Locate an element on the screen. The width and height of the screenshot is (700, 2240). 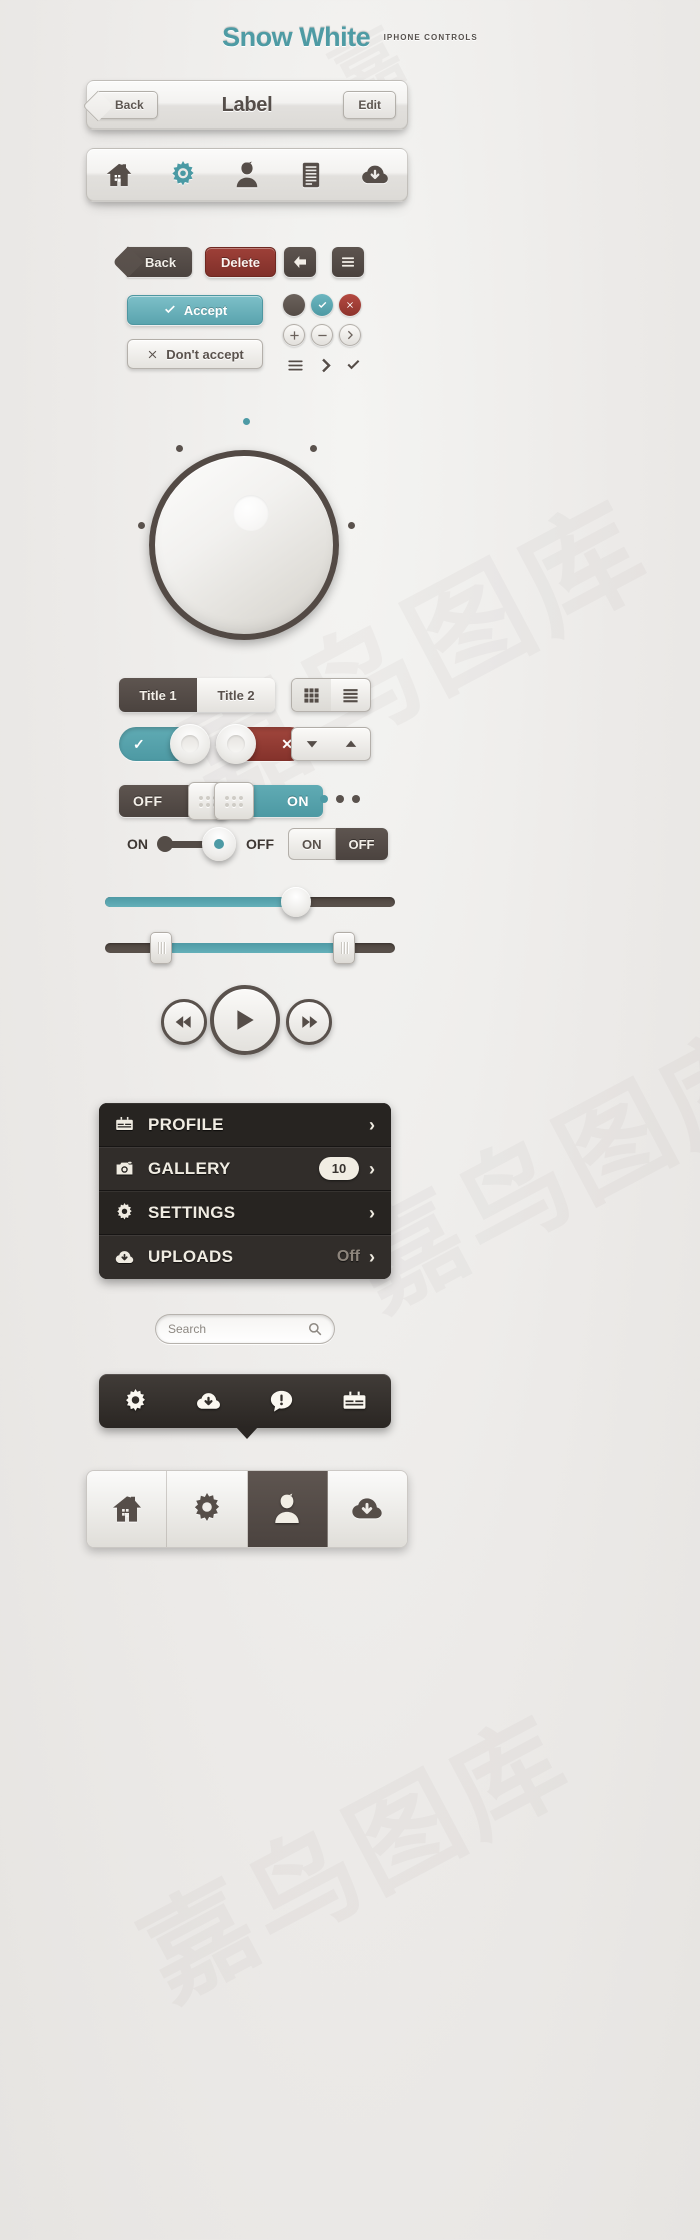
pill-slider-thumb is located at coordinates (219, 844).